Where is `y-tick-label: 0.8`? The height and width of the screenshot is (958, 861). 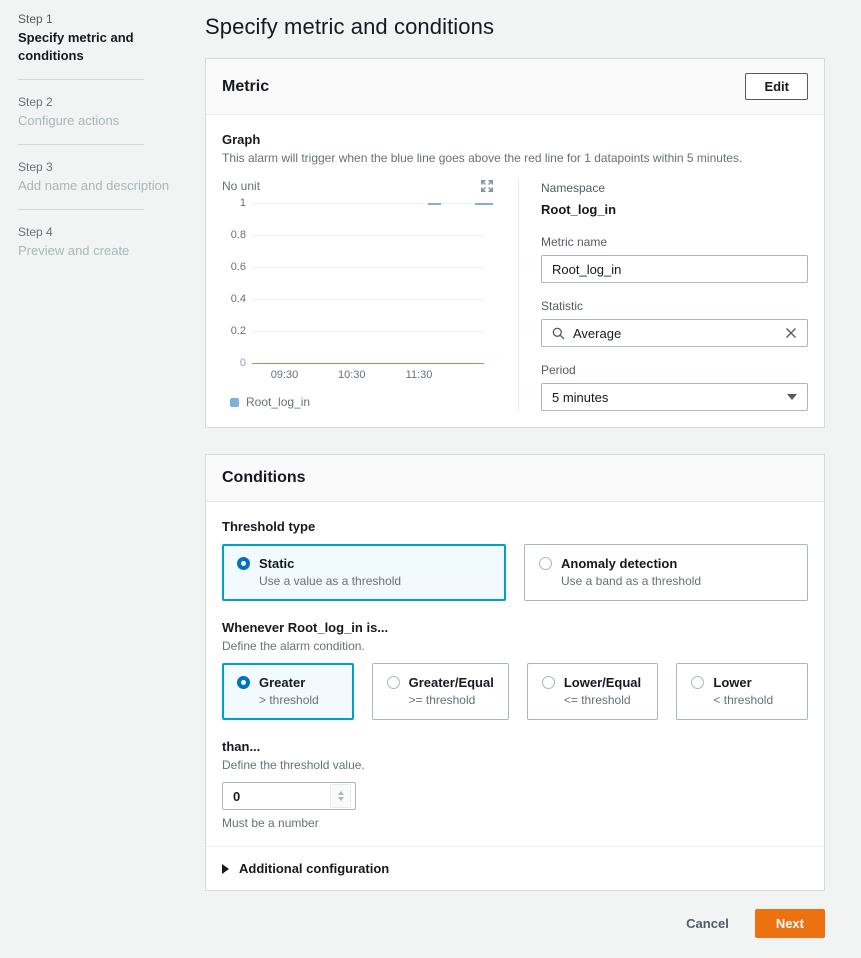 y-tick-label: 0.8 is located at coordinates (238, 235).